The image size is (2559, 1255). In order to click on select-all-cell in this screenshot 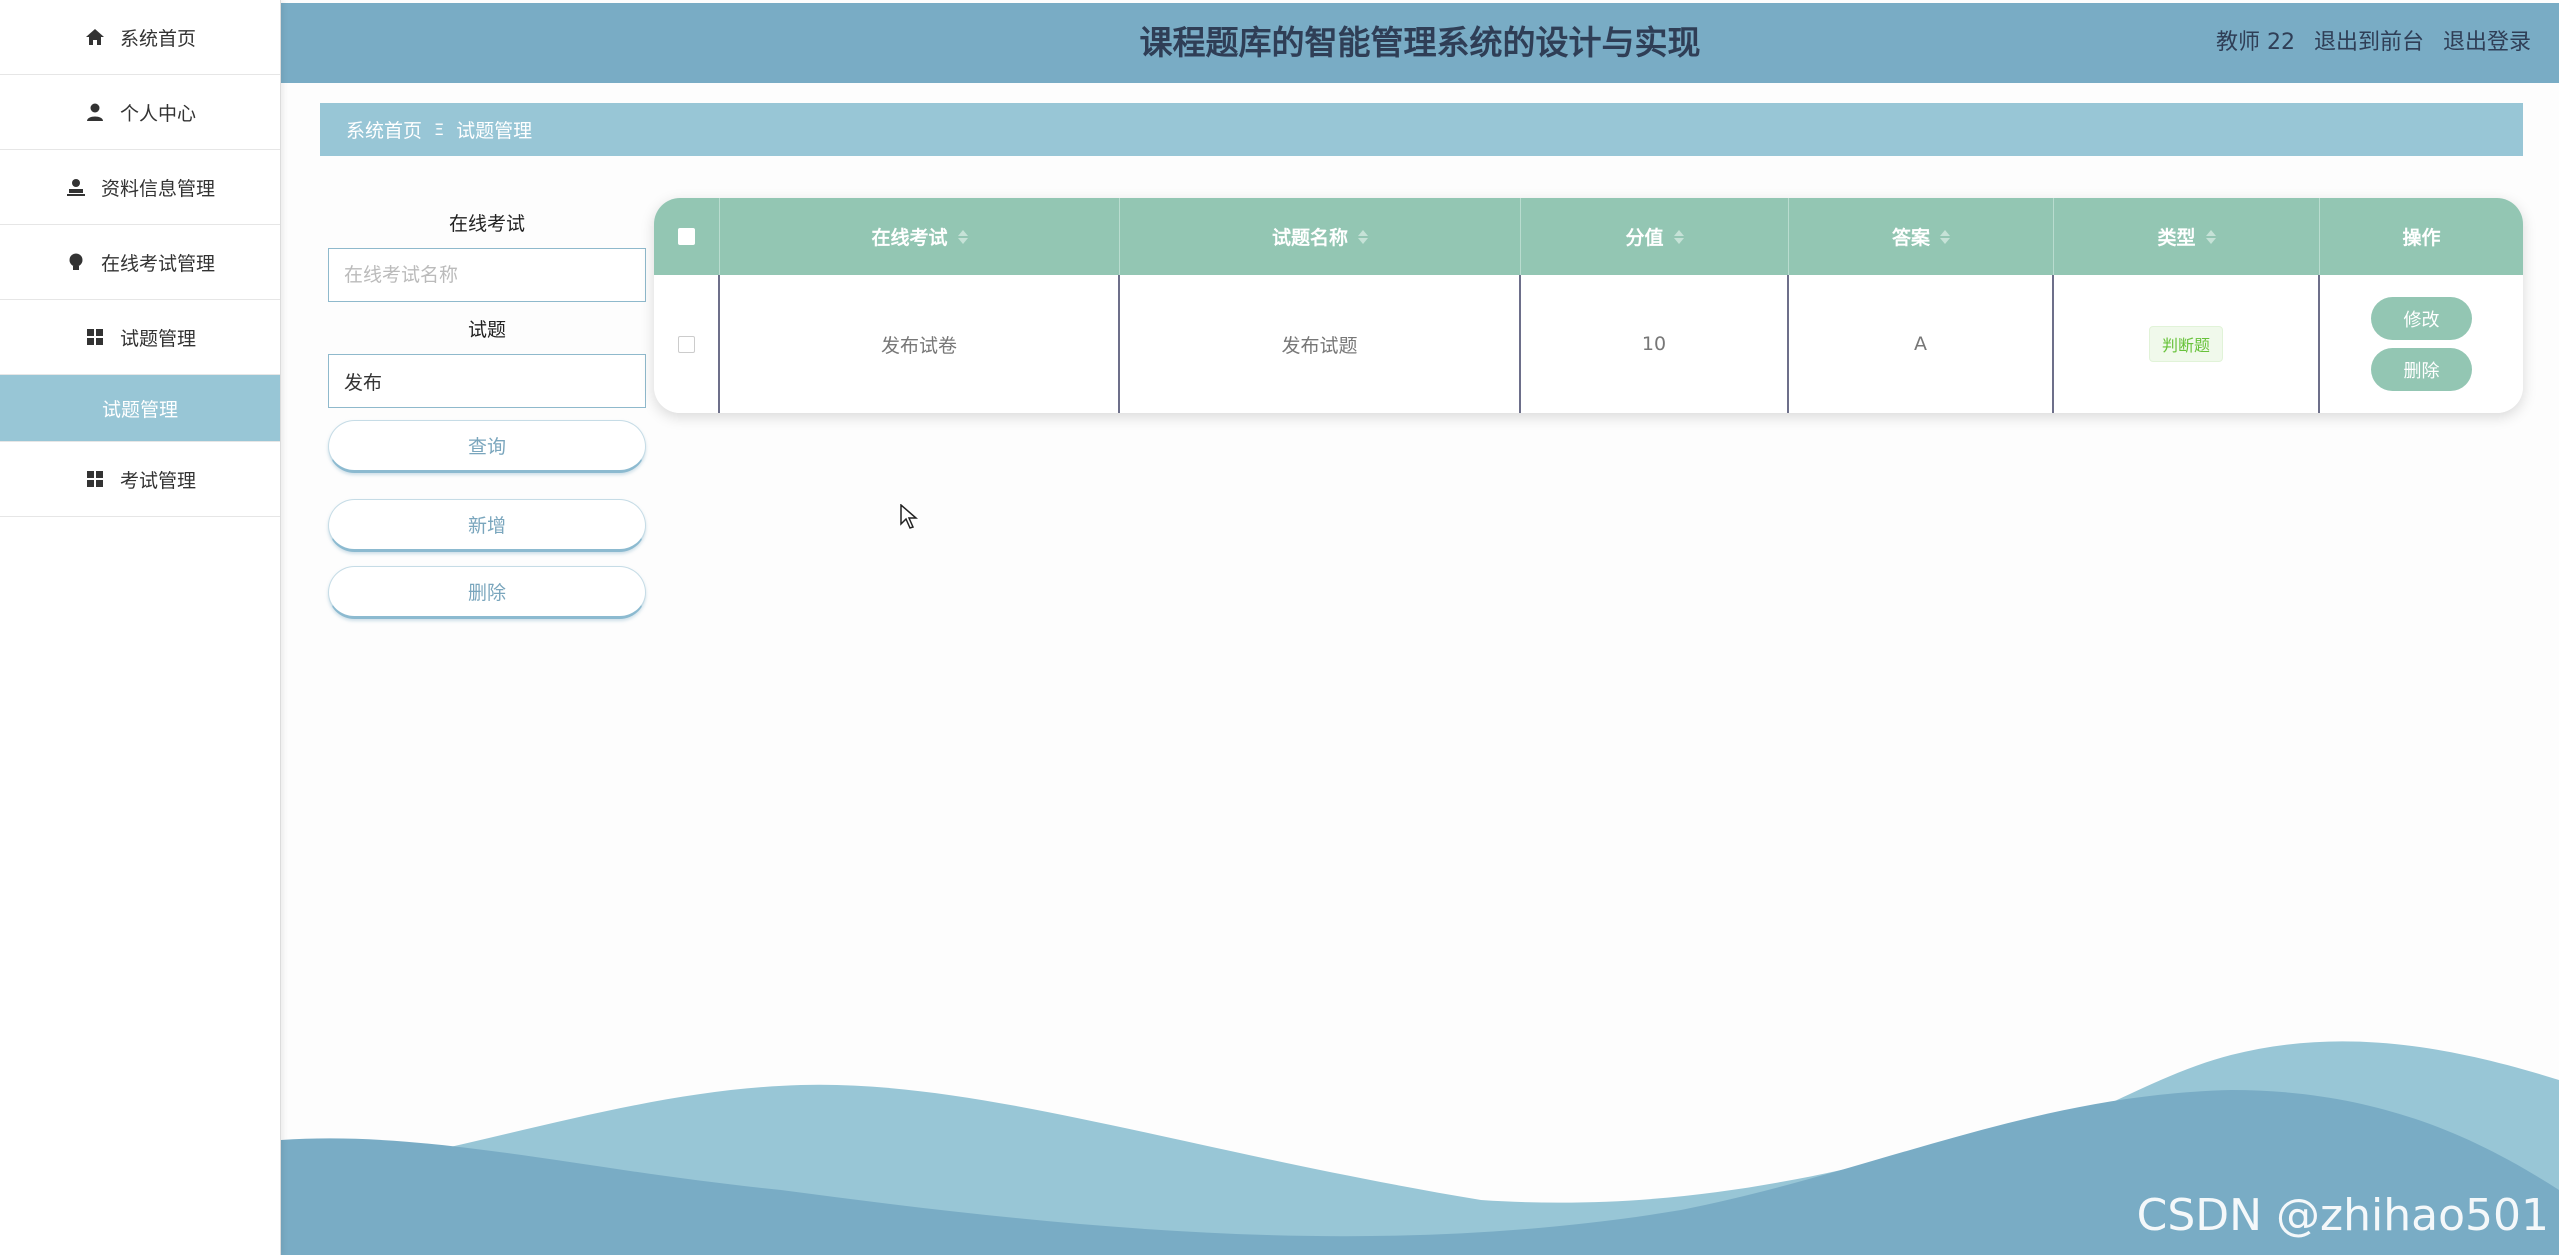, I will do `click(687, 236)`.